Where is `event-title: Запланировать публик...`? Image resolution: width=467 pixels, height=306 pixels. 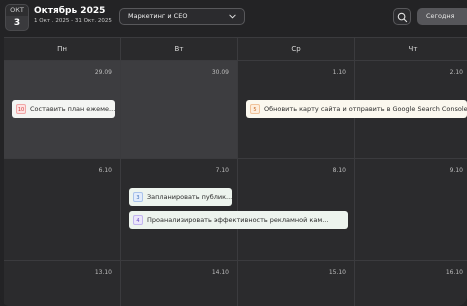
event-title: Запланировать публик... is located at coordinates (189, 197).